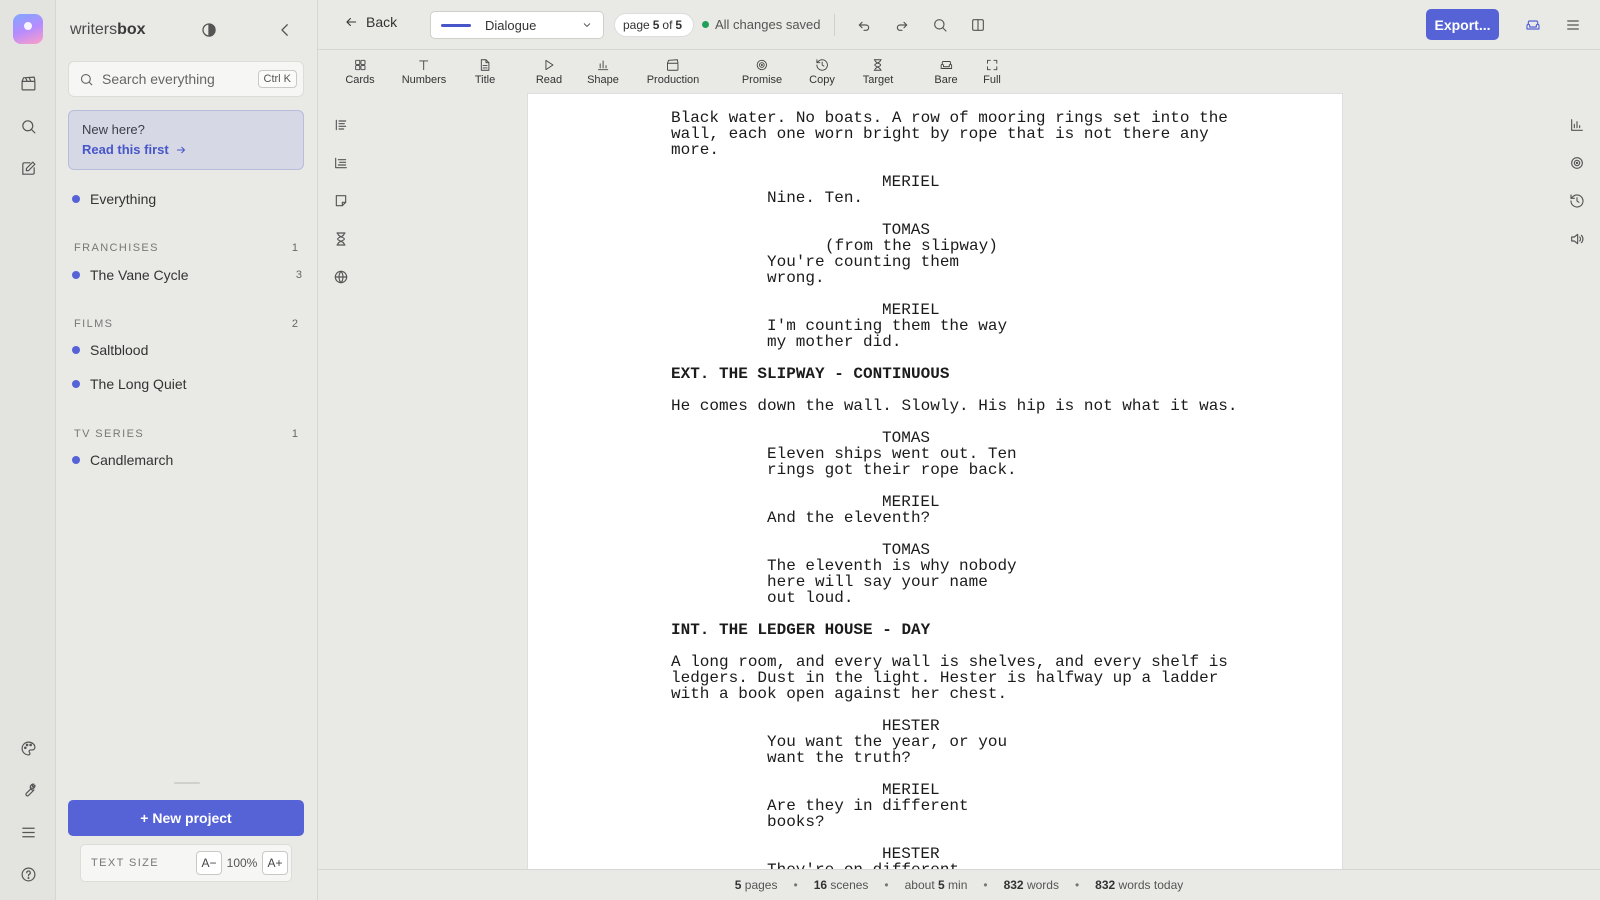 Image resolution: width=1600 pixels, height=900 pixels. Describe the element at coordinates (294, 434) in the screenshot. I see `section-count: 1` at that location.